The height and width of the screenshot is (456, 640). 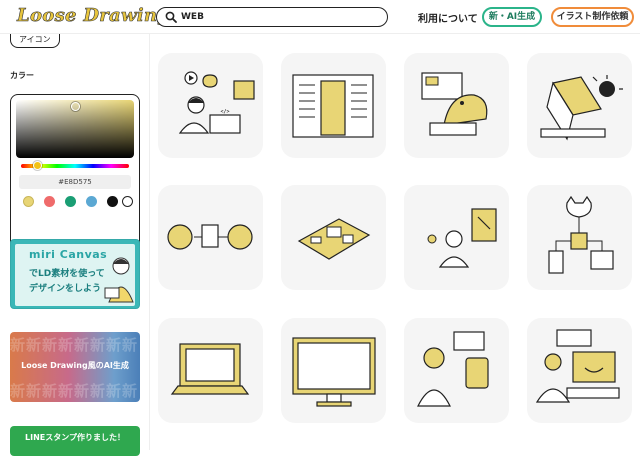 I want to click on swatch-white, so click(x=127, y=201).